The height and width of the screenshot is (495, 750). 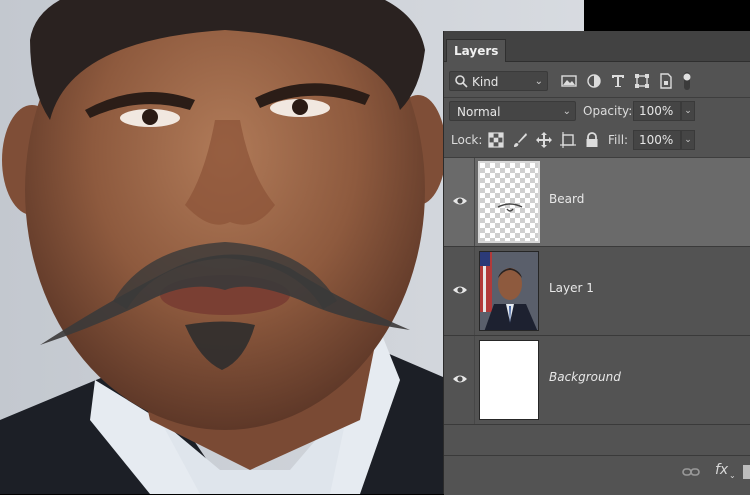 I want to click on lock-all-icon, so click(x=592, y=140).